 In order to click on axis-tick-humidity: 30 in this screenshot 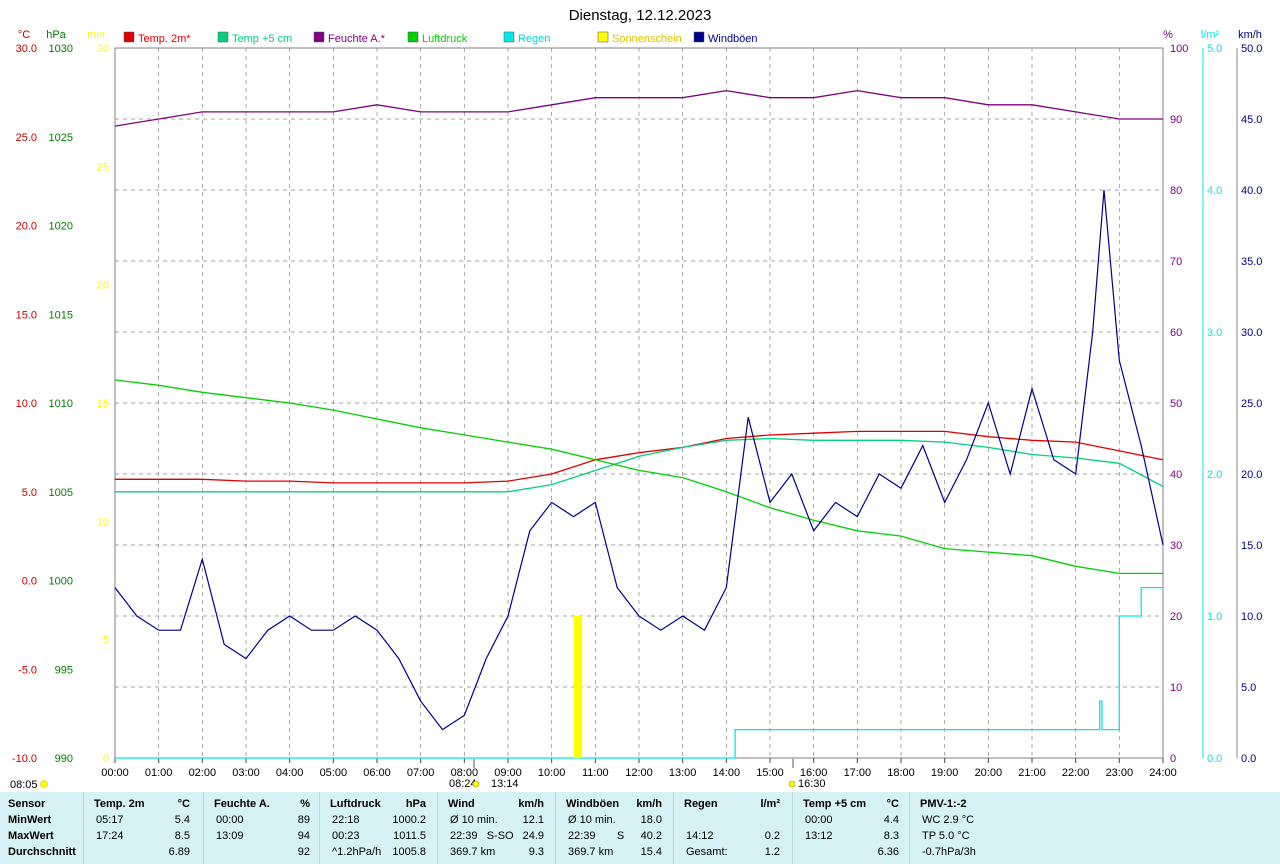, I will do `click(1176, 546)`.